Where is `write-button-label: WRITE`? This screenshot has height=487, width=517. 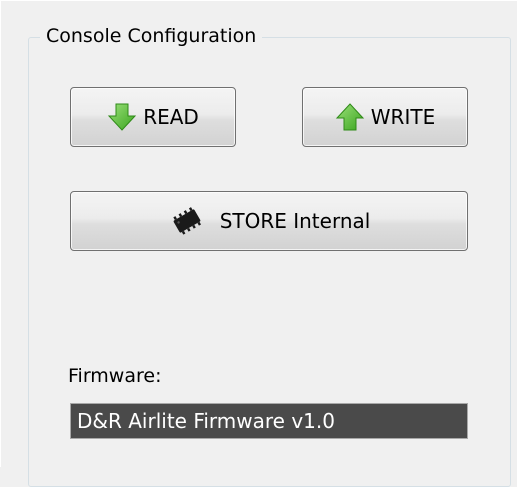
write-button-label: WRITE is located at coordinates (403, 117).